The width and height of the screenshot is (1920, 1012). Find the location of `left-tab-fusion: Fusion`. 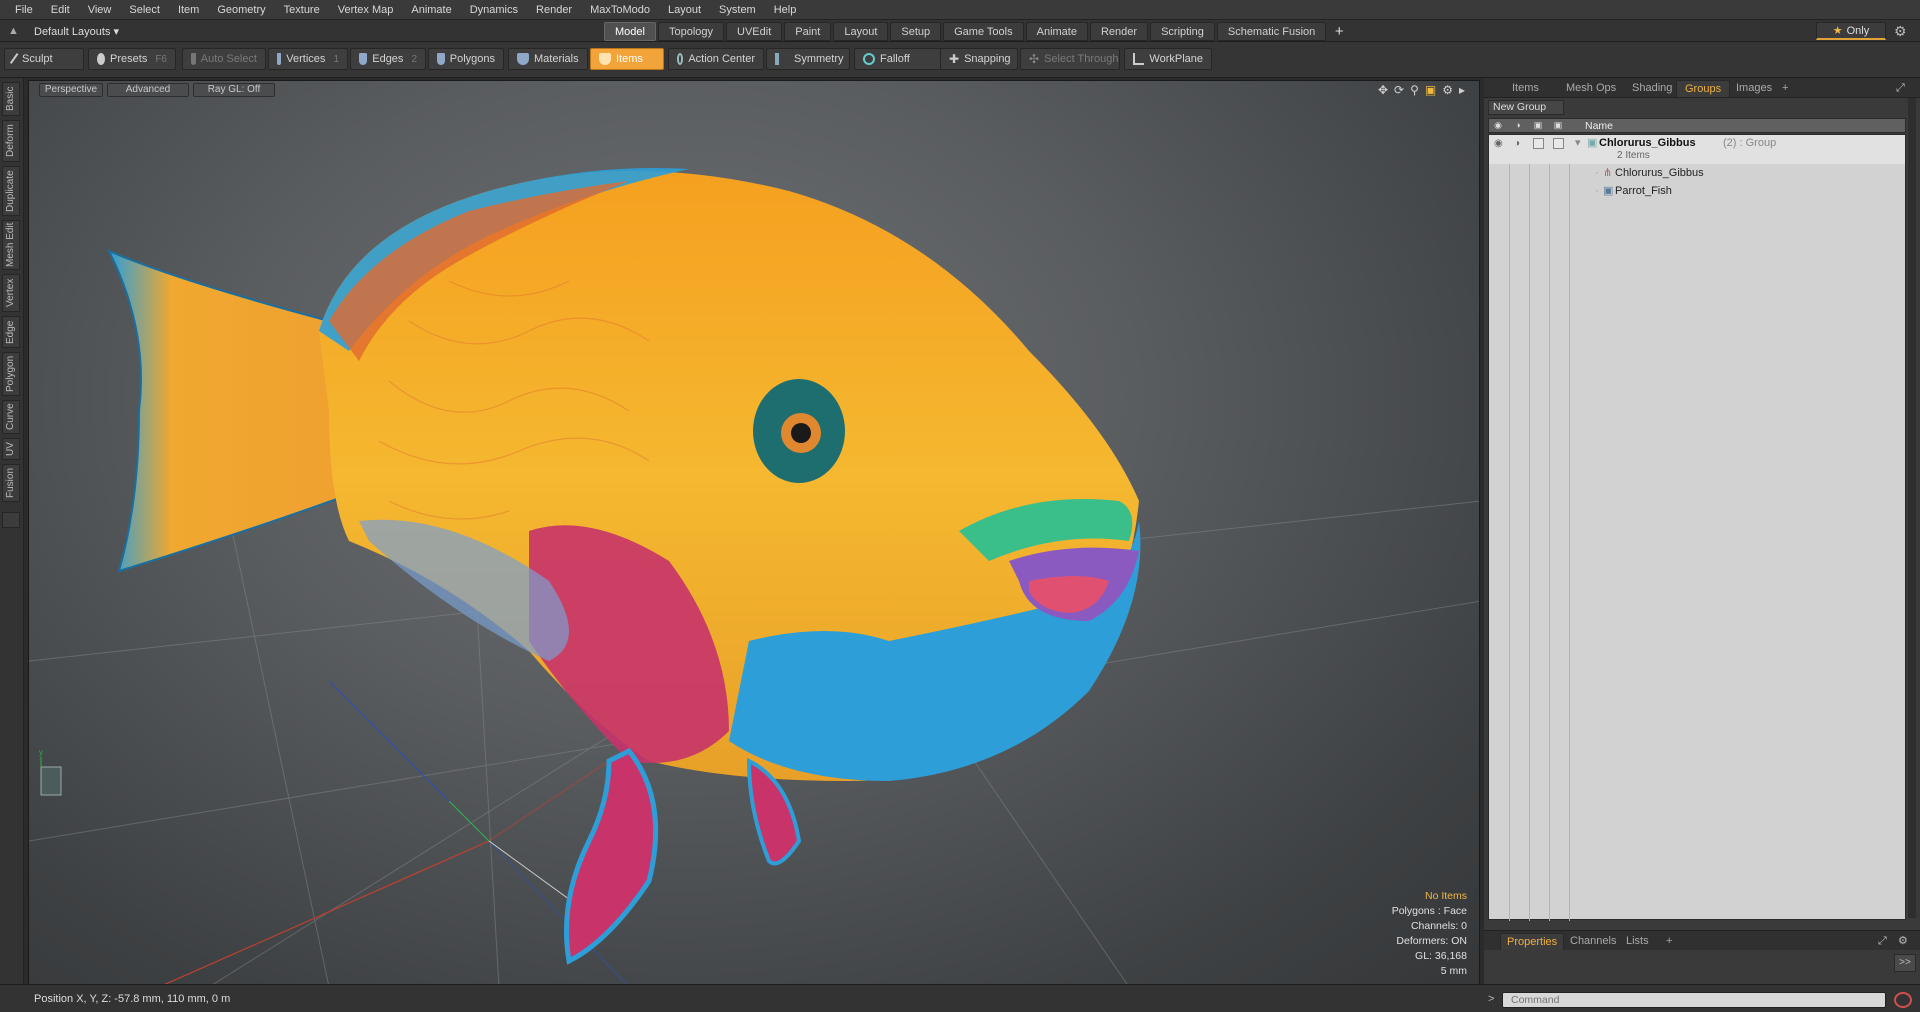

left-tab-fusion: Fusion is located at coordinates (11, 483).